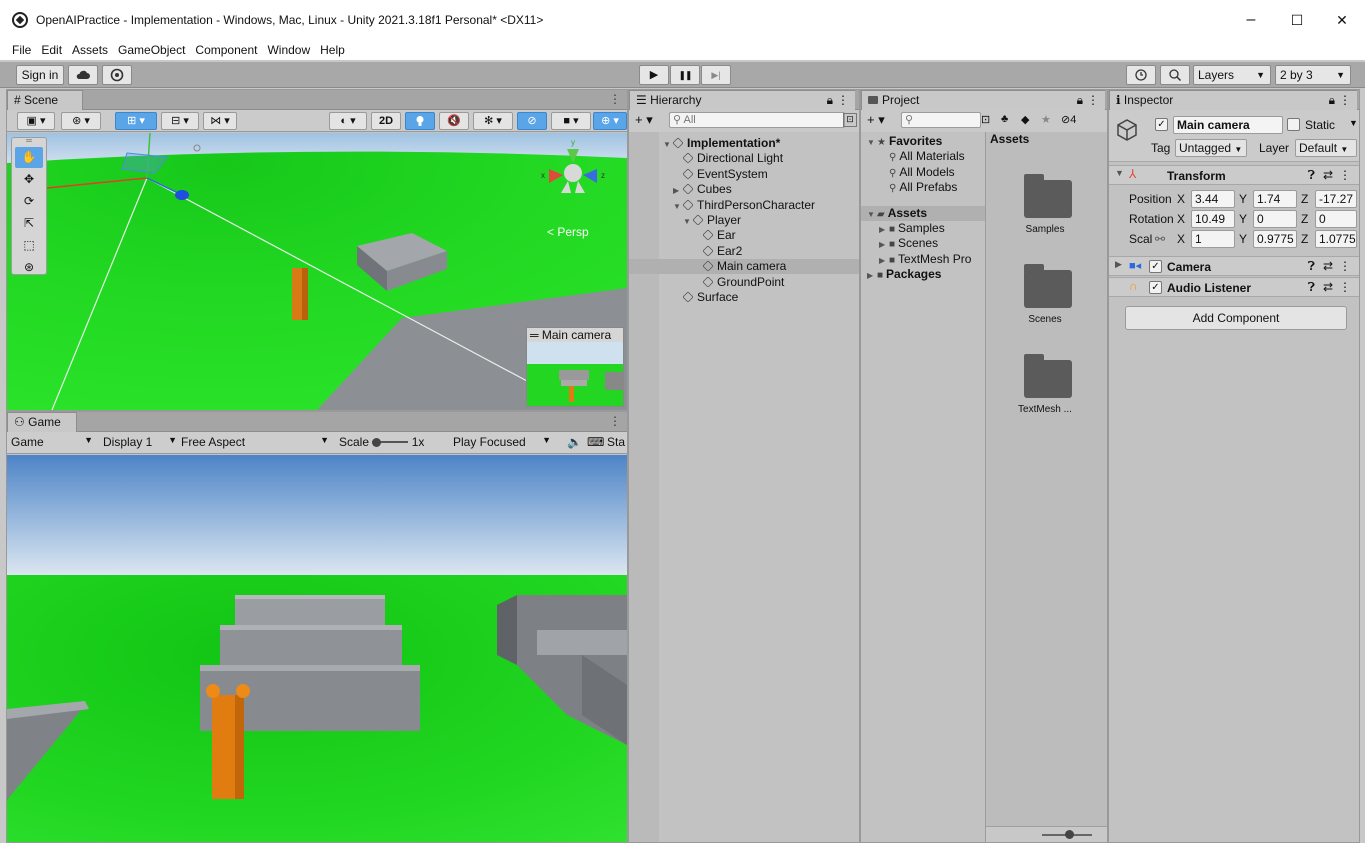 The height and width of the screenshot is (843, 1365). I want to click on scale-slider: Scale 1x, so click(394, 442).